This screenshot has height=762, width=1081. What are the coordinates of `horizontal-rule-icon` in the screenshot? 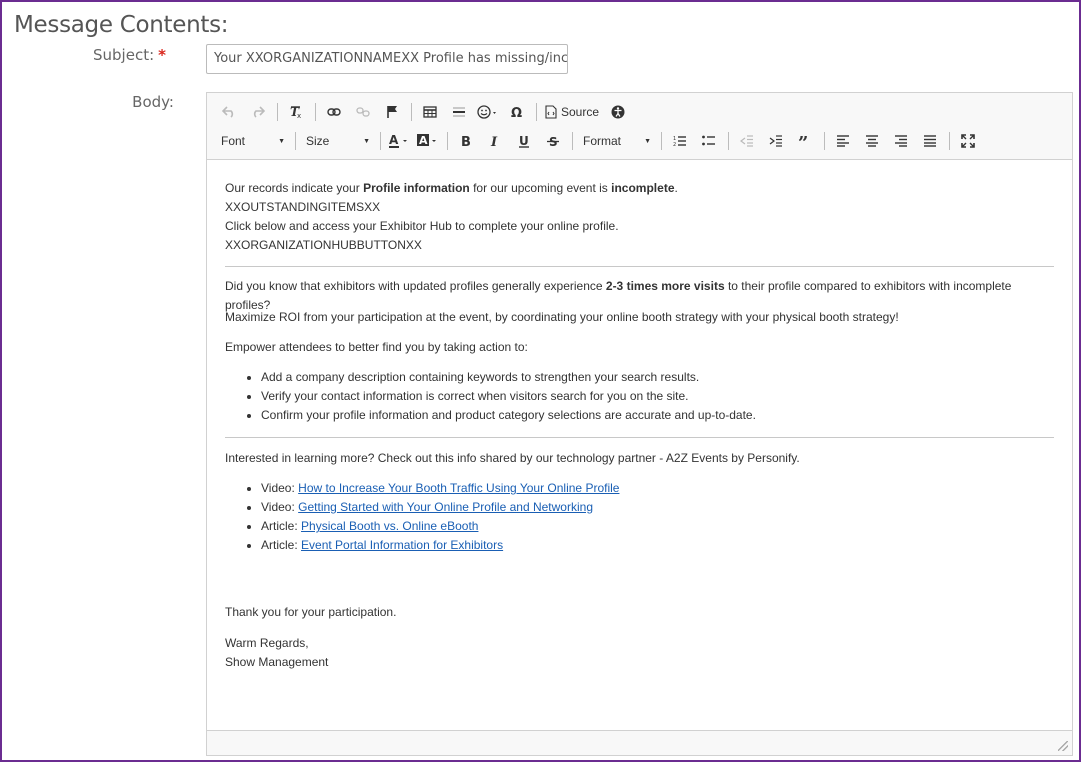 It's located at (459, 112).